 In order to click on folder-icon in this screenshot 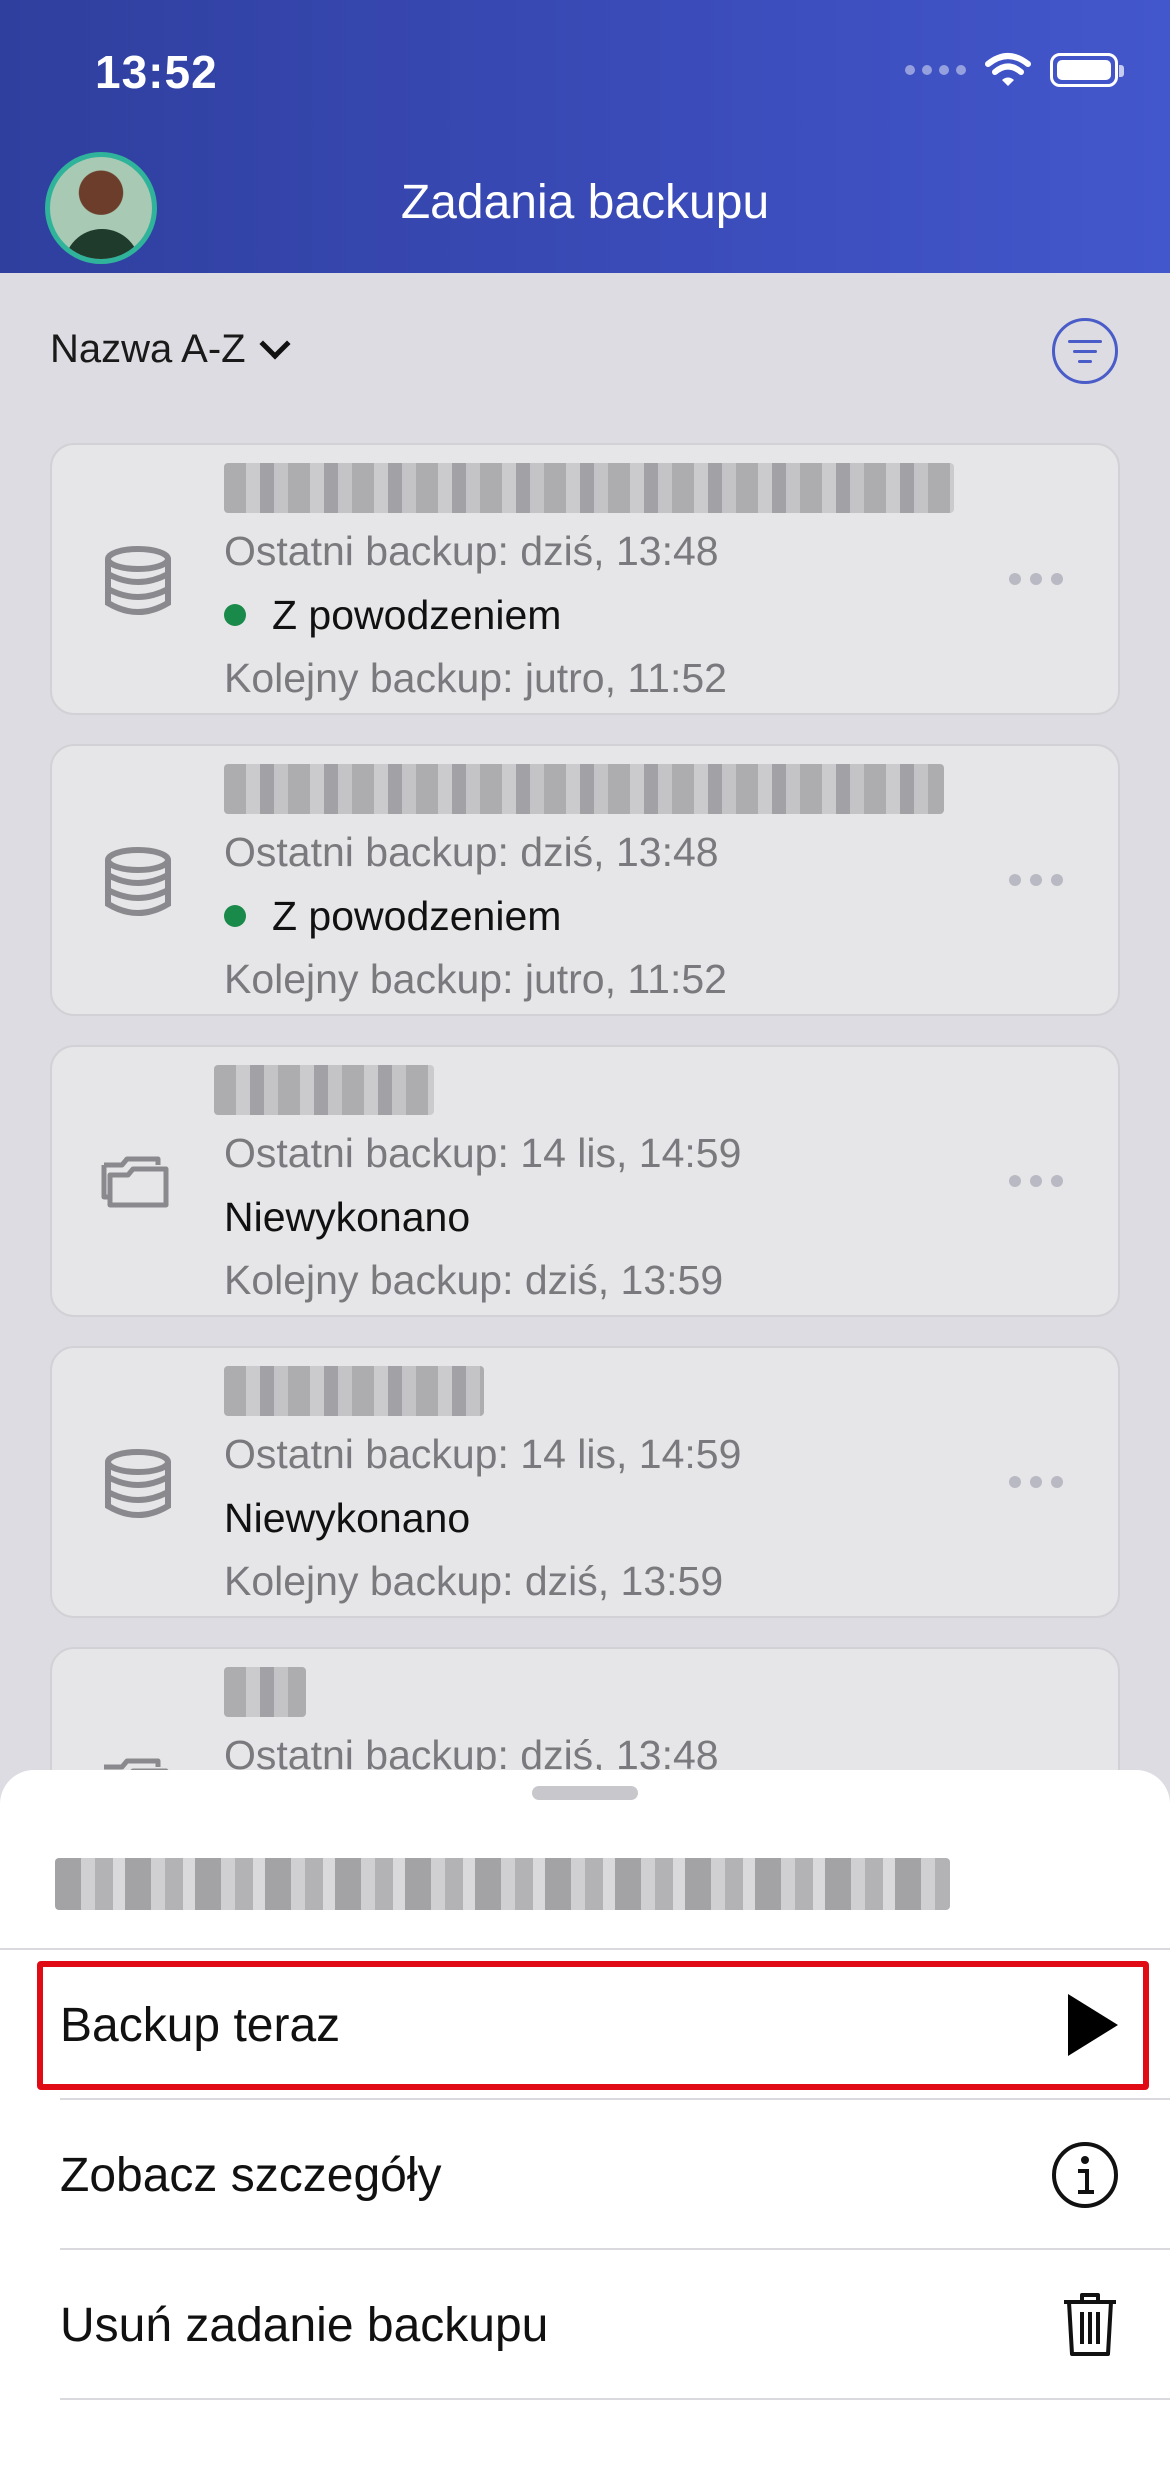, I will do `click(135, 1182)`.